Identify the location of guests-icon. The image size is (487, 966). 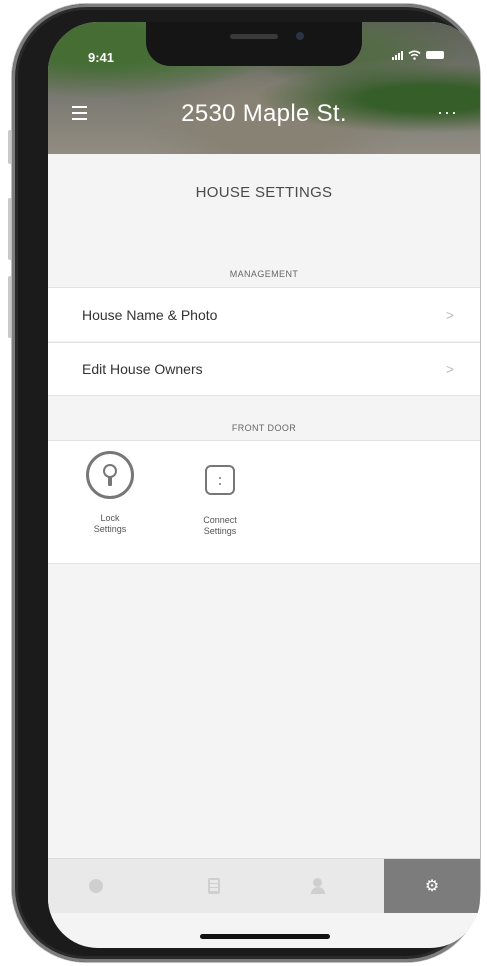
(322, 886).